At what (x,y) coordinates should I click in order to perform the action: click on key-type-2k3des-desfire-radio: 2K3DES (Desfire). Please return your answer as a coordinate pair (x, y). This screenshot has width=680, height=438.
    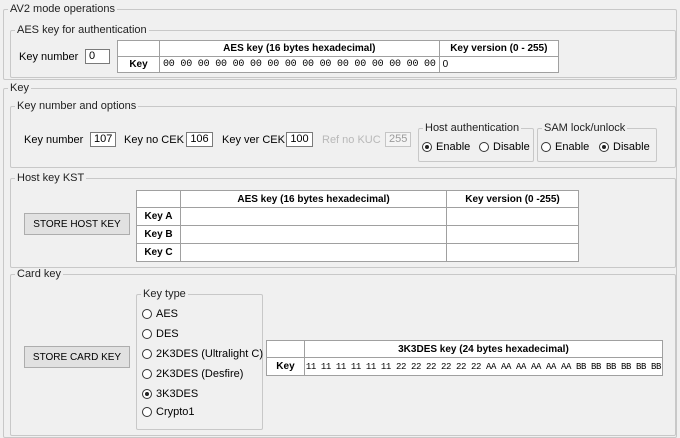
    Looking at the image, I should click on (192, 374).